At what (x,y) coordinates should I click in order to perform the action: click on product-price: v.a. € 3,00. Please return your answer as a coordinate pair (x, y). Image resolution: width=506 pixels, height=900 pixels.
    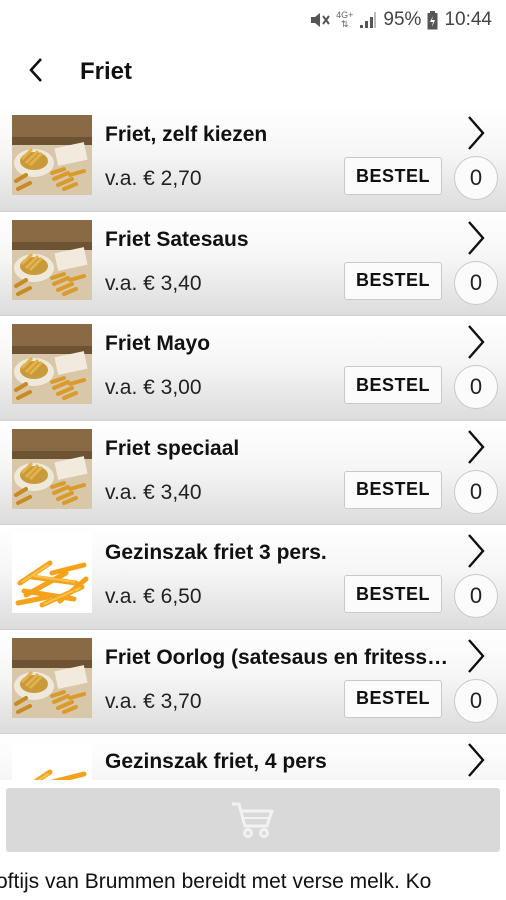
    Looking at the image, I should click on (153, 387).